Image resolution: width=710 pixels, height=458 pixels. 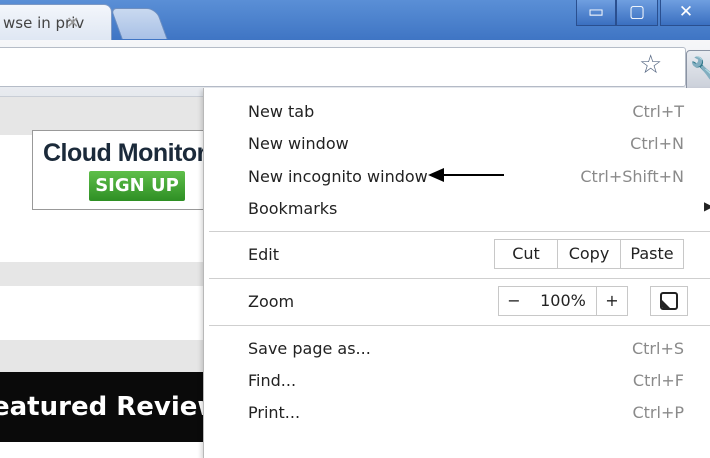 What do you see at coordinates (657, 143) in the screenshot?
I see `shortcut-new-window: Ctrl+N` at bounding box center [657, 143].